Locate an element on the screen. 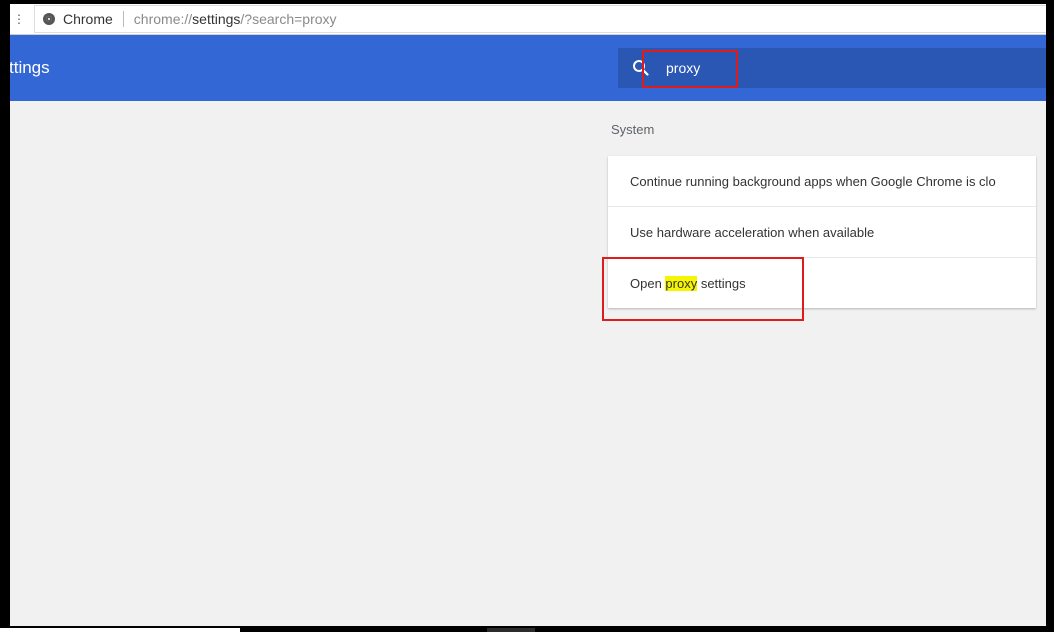 This screenshot has height=632, width=1054. taskbar-strip-mid is located at coordinates (511, 630).